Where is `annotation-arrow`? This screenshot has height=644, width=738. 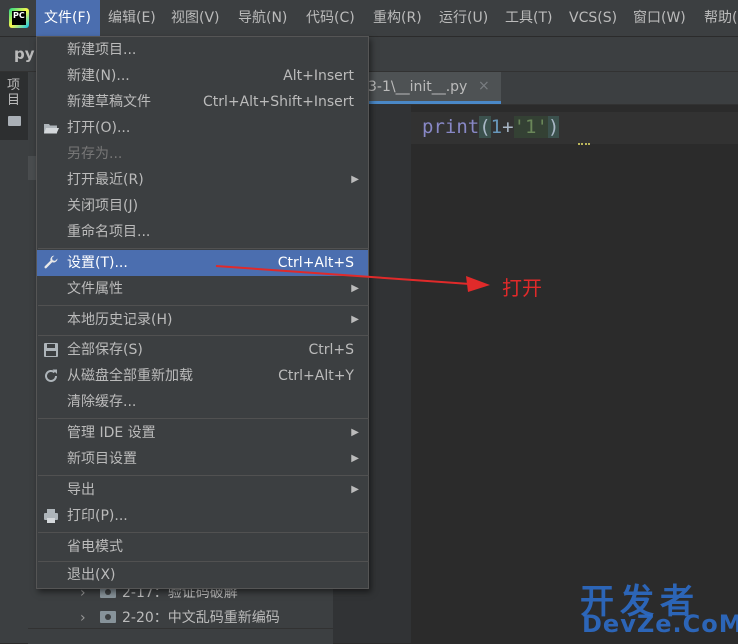 annotation-arrow is located at coordinates (352, 278).